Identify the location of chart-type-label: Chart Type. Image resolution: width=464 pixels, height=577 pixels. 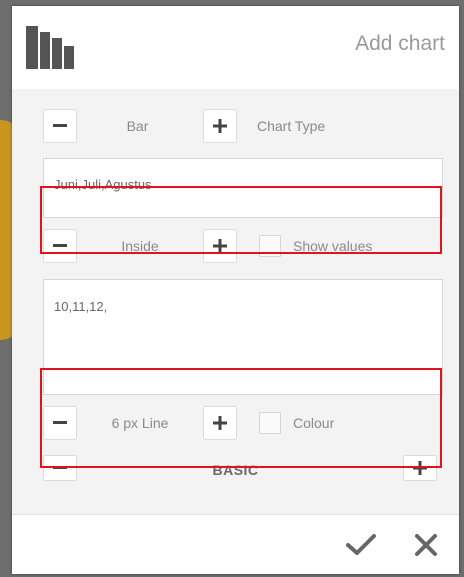
(291, 126).